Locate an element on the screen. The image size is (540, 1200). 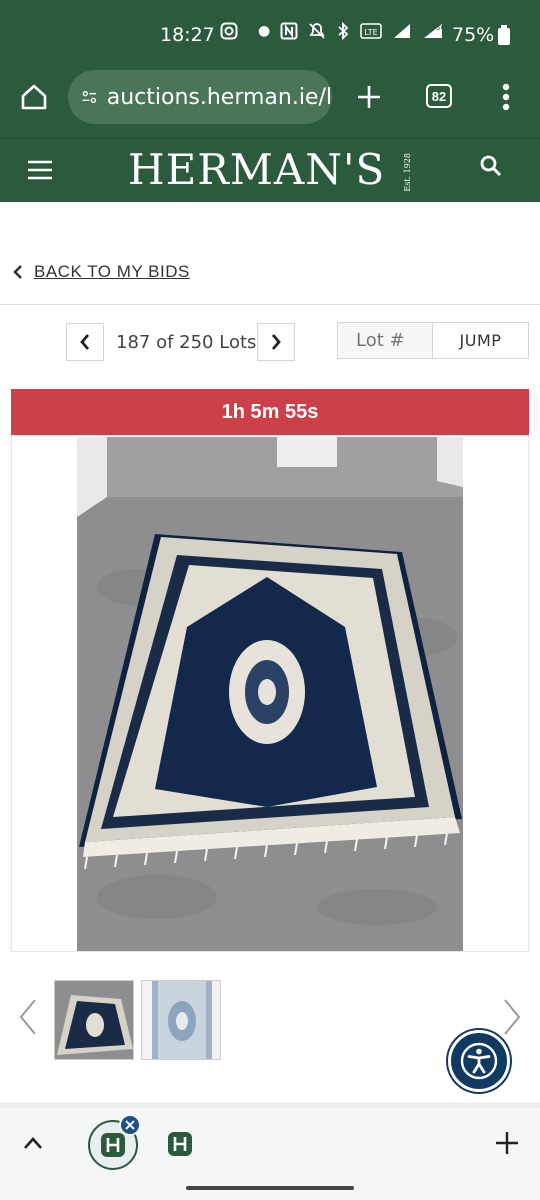
nfc-icon is located at coordinates (289, 31).